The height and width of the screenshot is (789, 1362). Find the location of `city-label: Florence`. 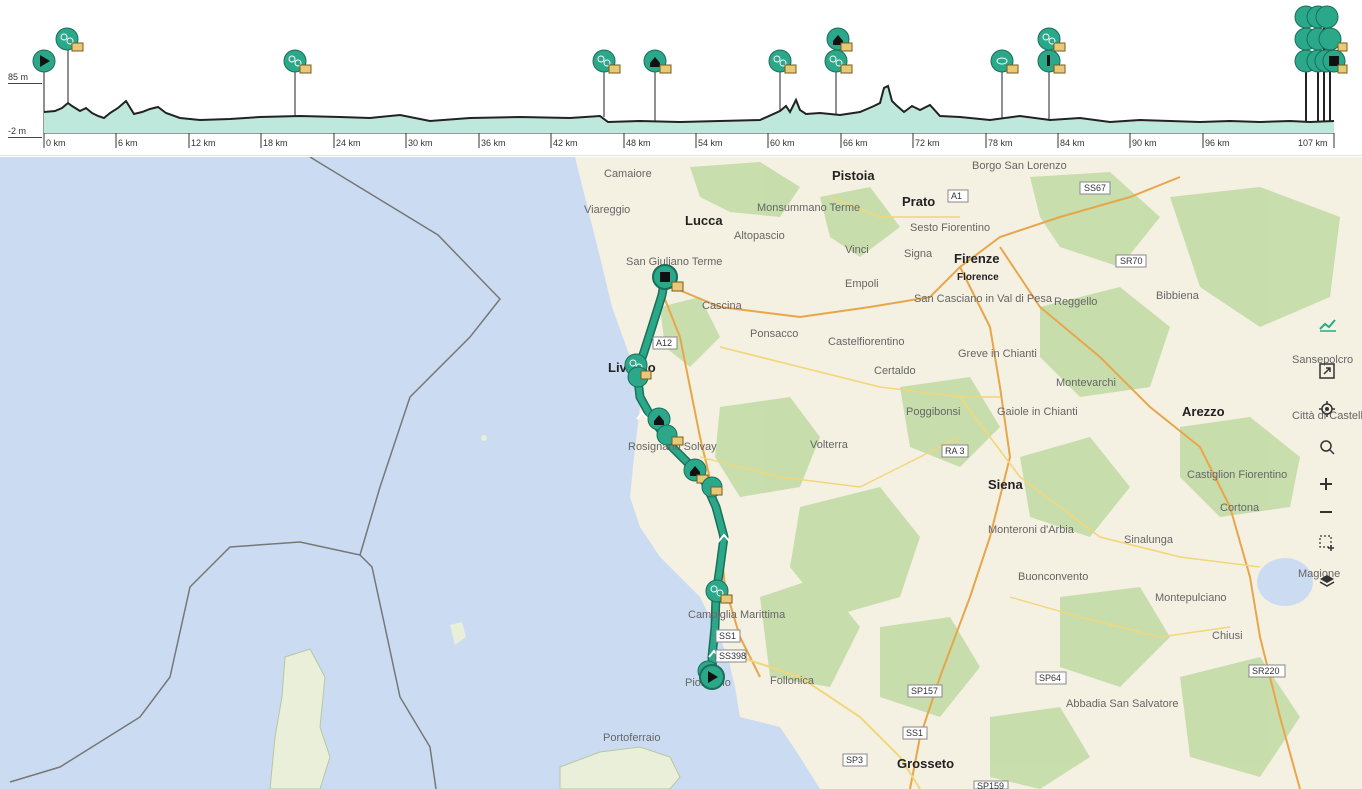

city-label: Florence is located at coordinates (978, 277).